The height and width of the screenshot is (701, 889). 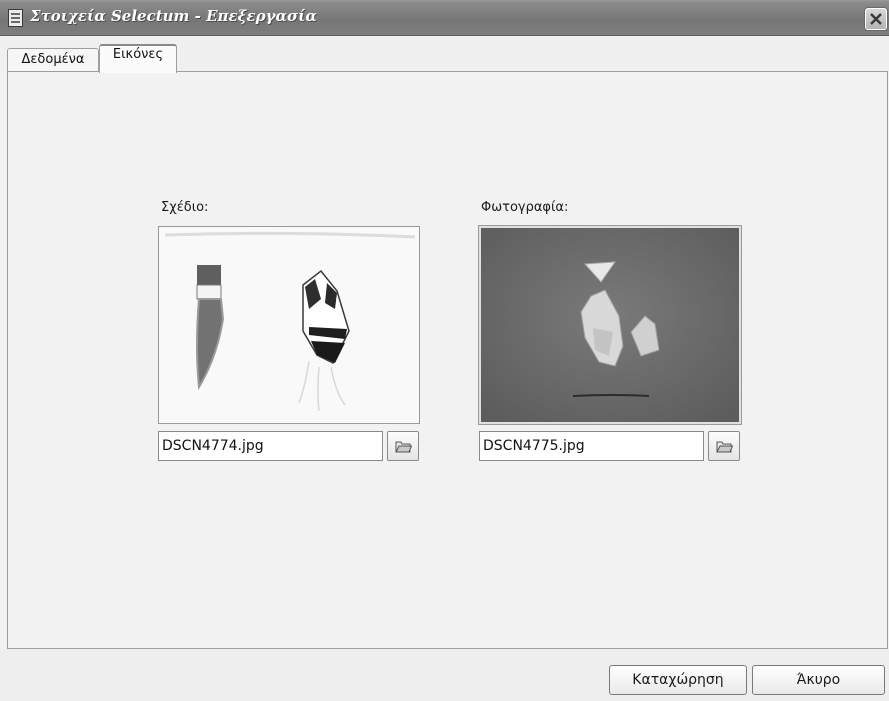 What do you see at coordinates (444, 54) in the screenshot?
I see `tab-strip: Δεδομένα Εικόνες` at bounding box center [444, 54].